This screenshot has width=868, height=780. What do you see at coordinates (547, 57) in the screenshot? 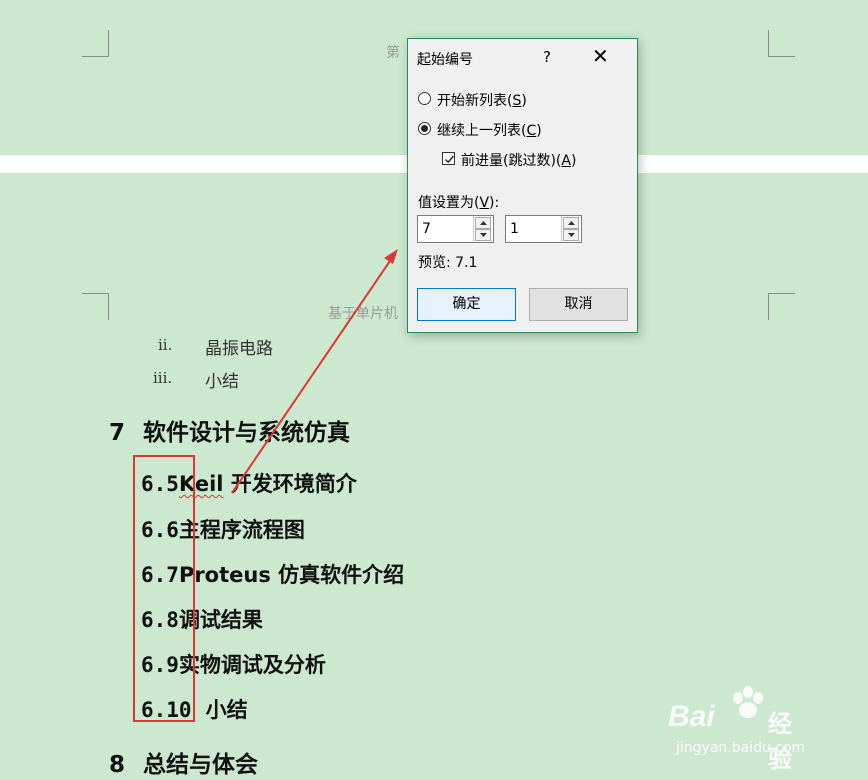
I see `help-icon: ?` at bounding box center [547, 57].